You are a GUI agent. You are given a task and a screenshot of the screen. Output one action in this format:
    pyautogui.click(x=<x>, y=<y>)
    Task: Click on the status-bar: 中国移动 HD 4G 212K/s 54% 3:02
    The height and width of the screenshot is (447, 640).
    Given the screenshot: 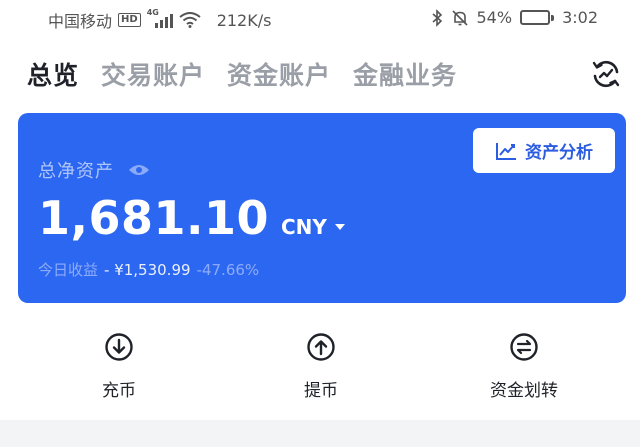 What is the action you would take?
    pyautogui.click(x=320, y=19)
    